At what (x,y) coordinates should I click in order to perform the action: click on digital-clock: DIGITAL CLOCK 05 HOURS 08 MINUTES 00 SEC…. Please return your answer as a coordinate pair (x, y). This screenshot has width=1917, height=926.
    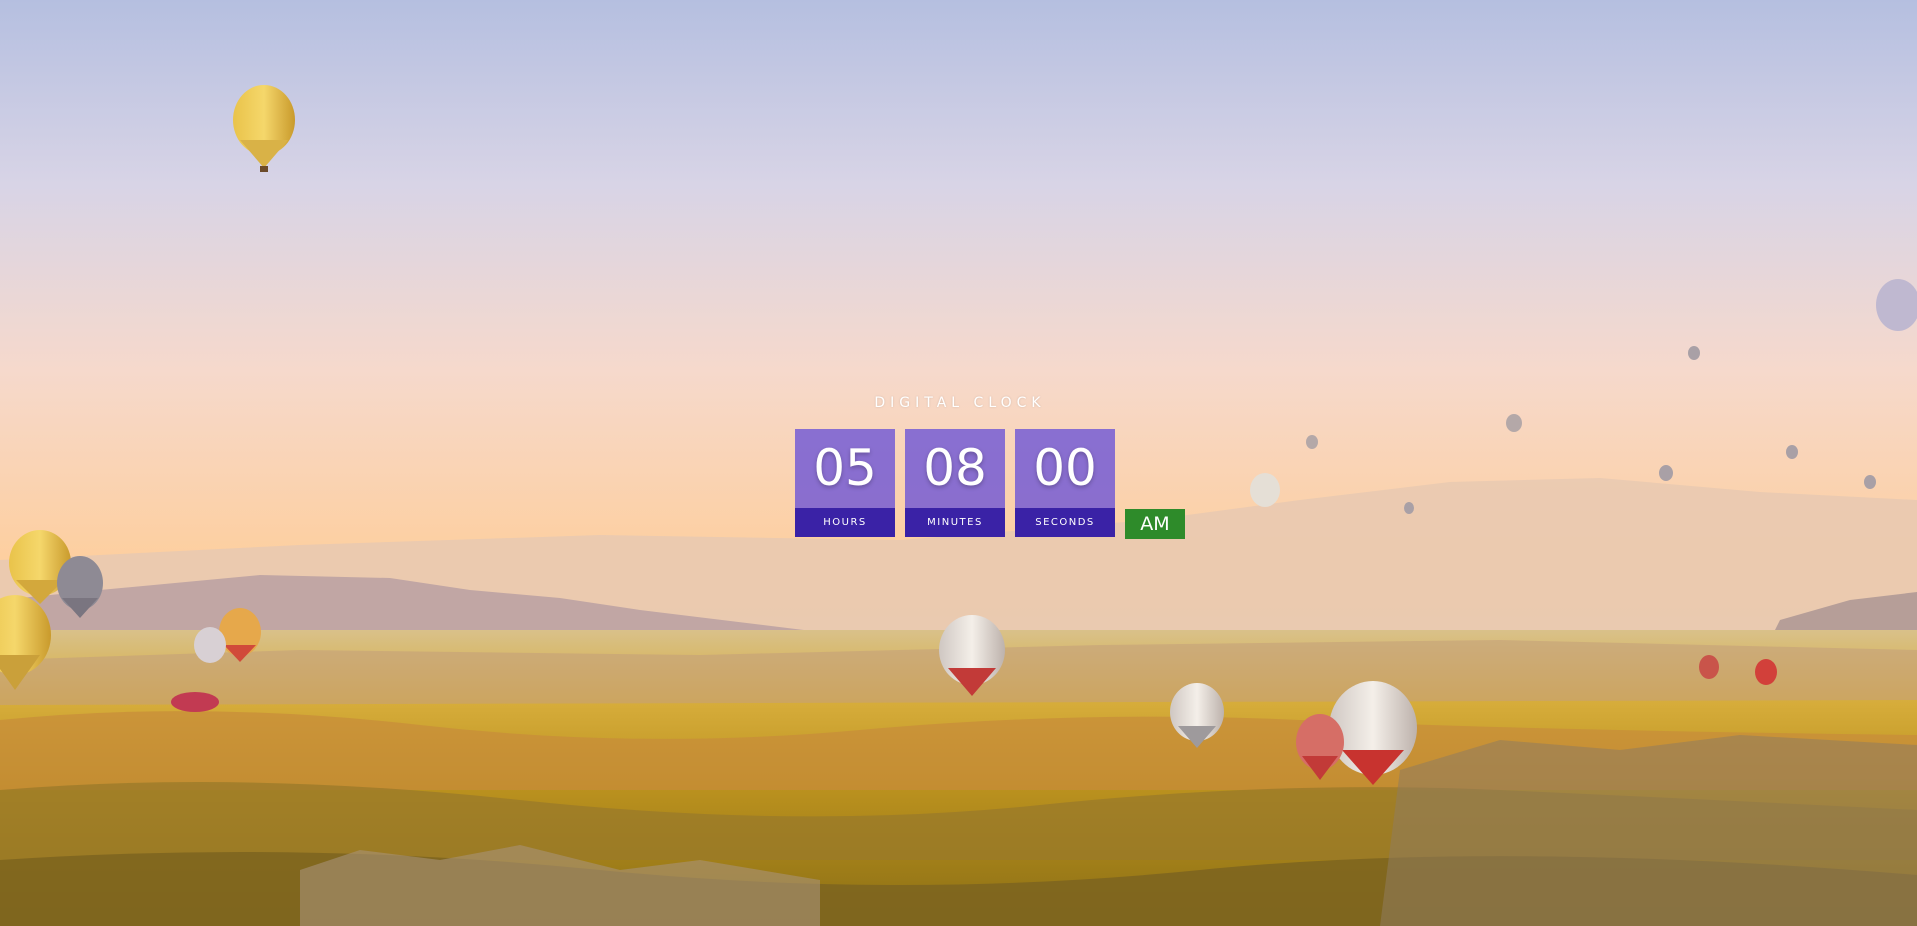
    Looking at the image, I should click on (990, 468).